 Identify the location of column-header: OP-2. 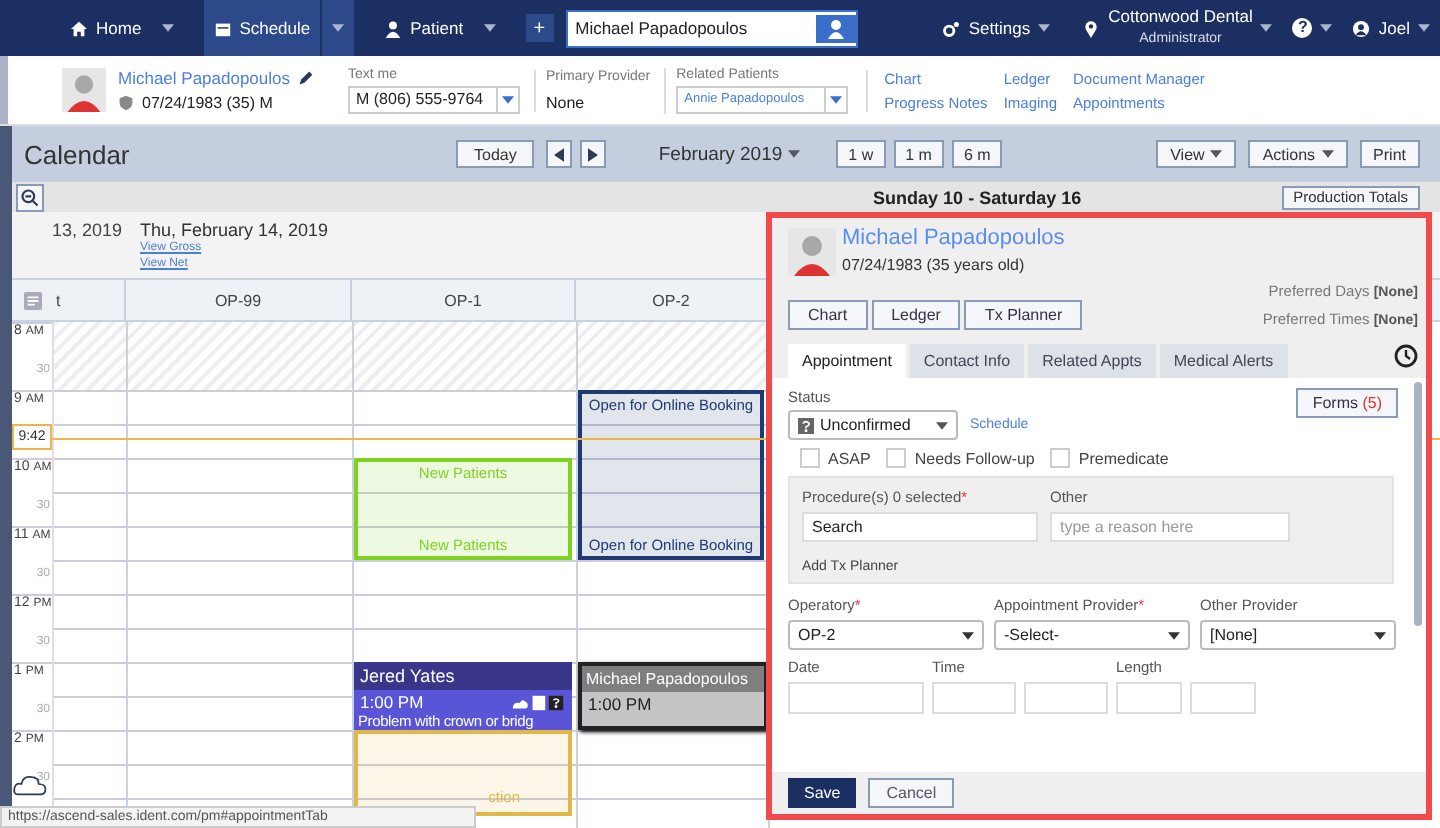
(671, 300).